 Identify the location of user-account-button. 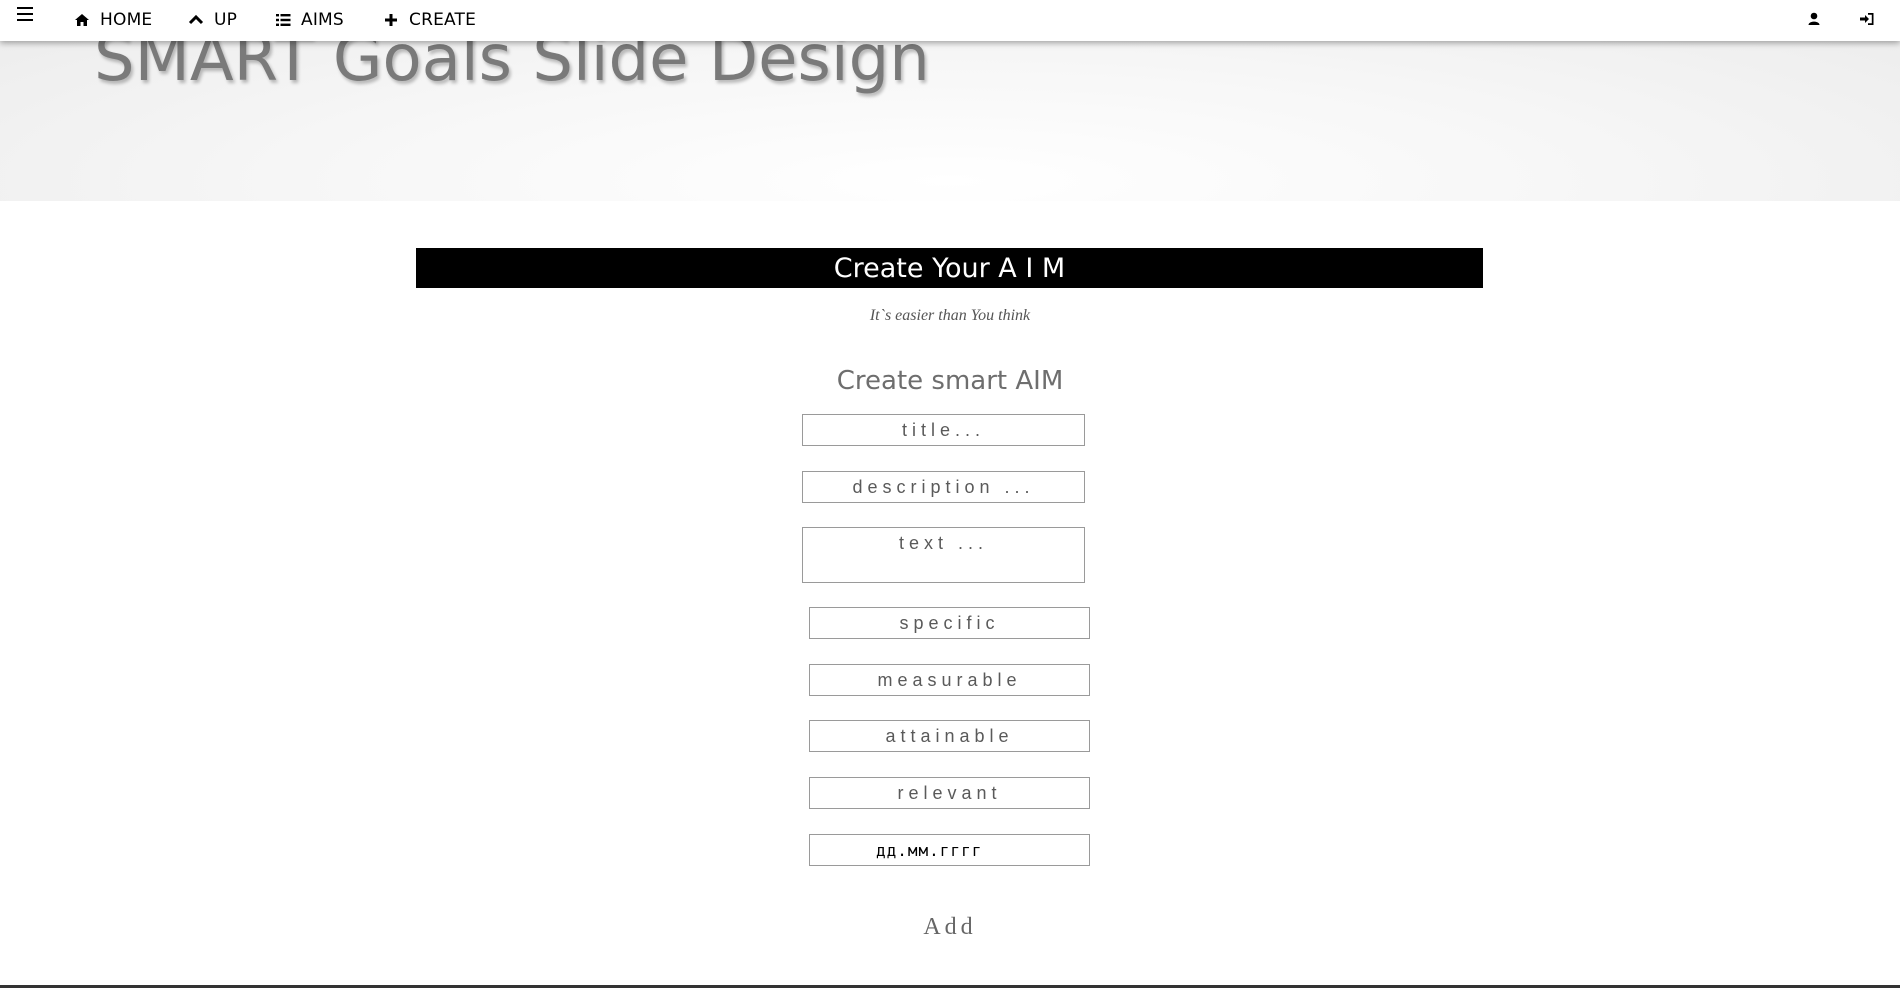
(1814, 19).